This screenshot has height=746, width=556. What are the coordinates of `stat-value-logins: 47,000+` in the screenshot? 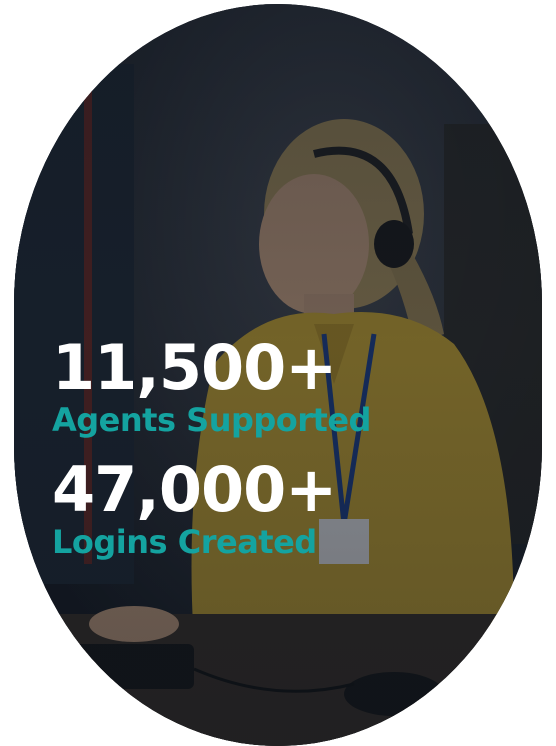 It's located at (194, 489).